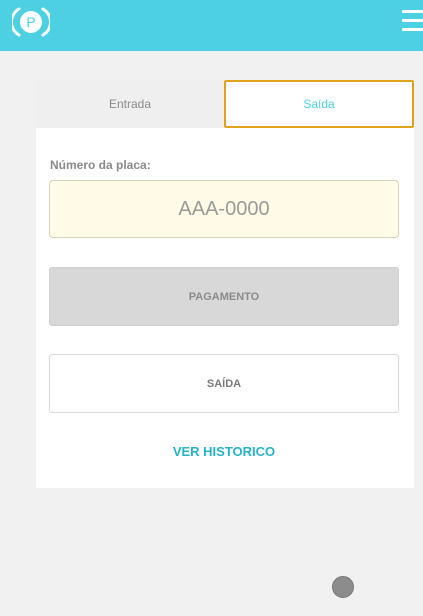 This screenshot has width=423, height=616. What do you see at coordinates (343, 587) in the screenshot?
I see `floating-dot` at bounding box center [343, 587].